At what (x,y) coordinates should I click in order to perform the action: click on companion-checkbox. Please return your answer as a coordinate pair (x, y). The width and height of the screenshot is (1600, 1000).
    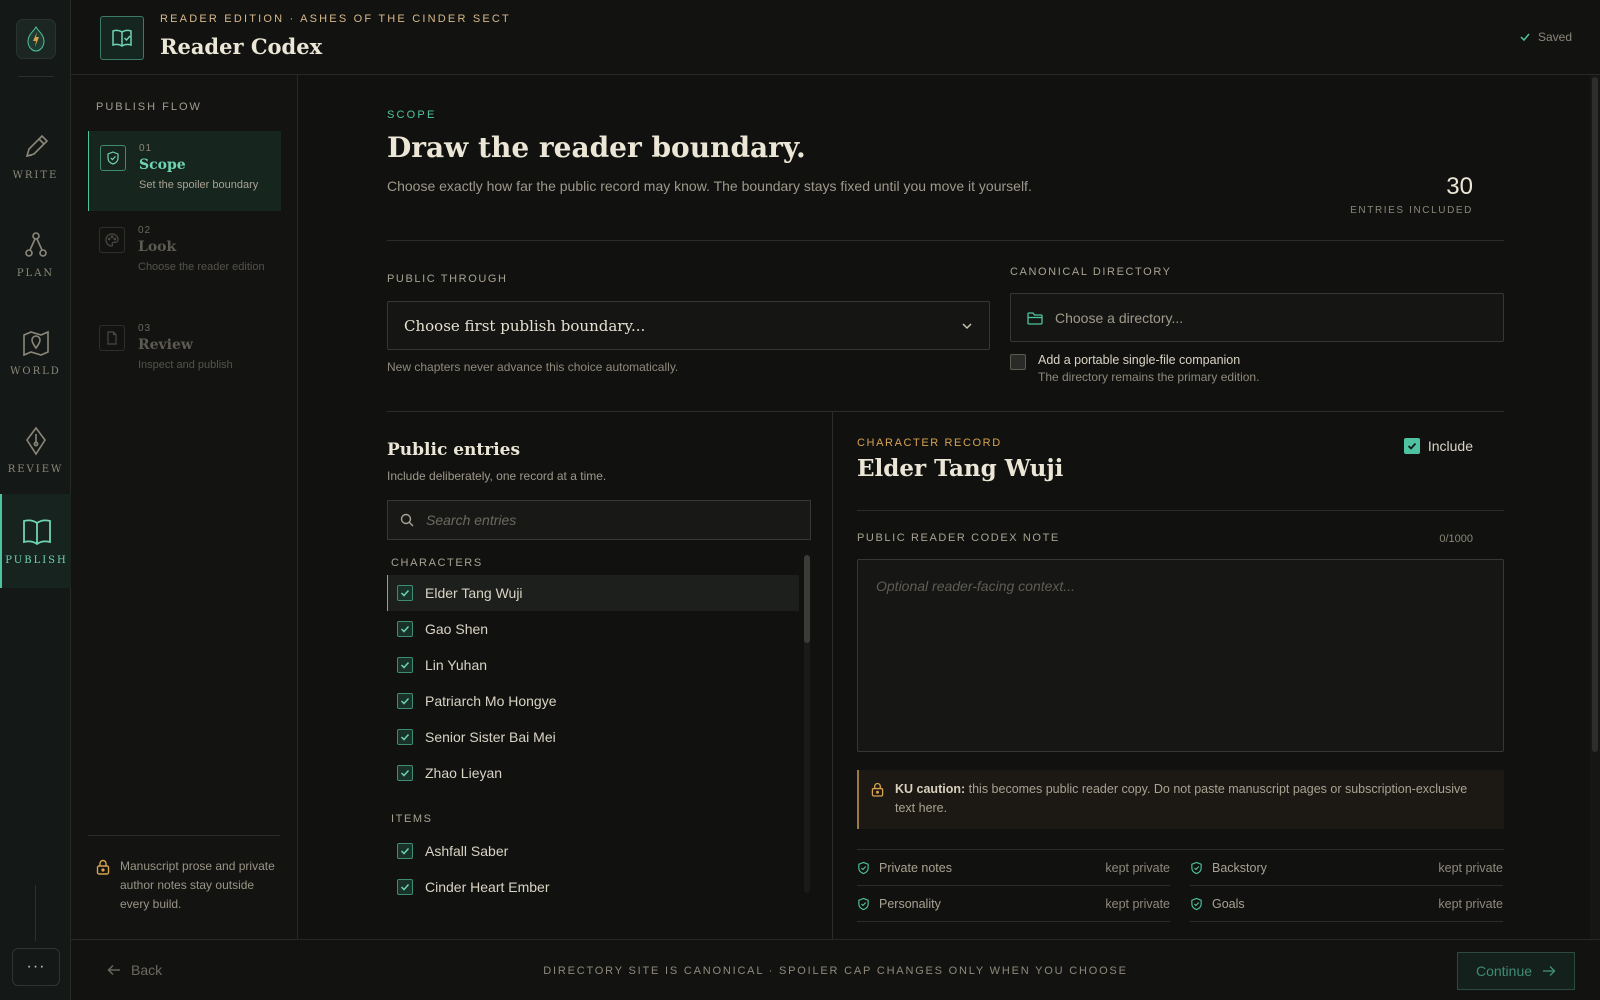
    Looking at the image, I should click on (1018, 362).